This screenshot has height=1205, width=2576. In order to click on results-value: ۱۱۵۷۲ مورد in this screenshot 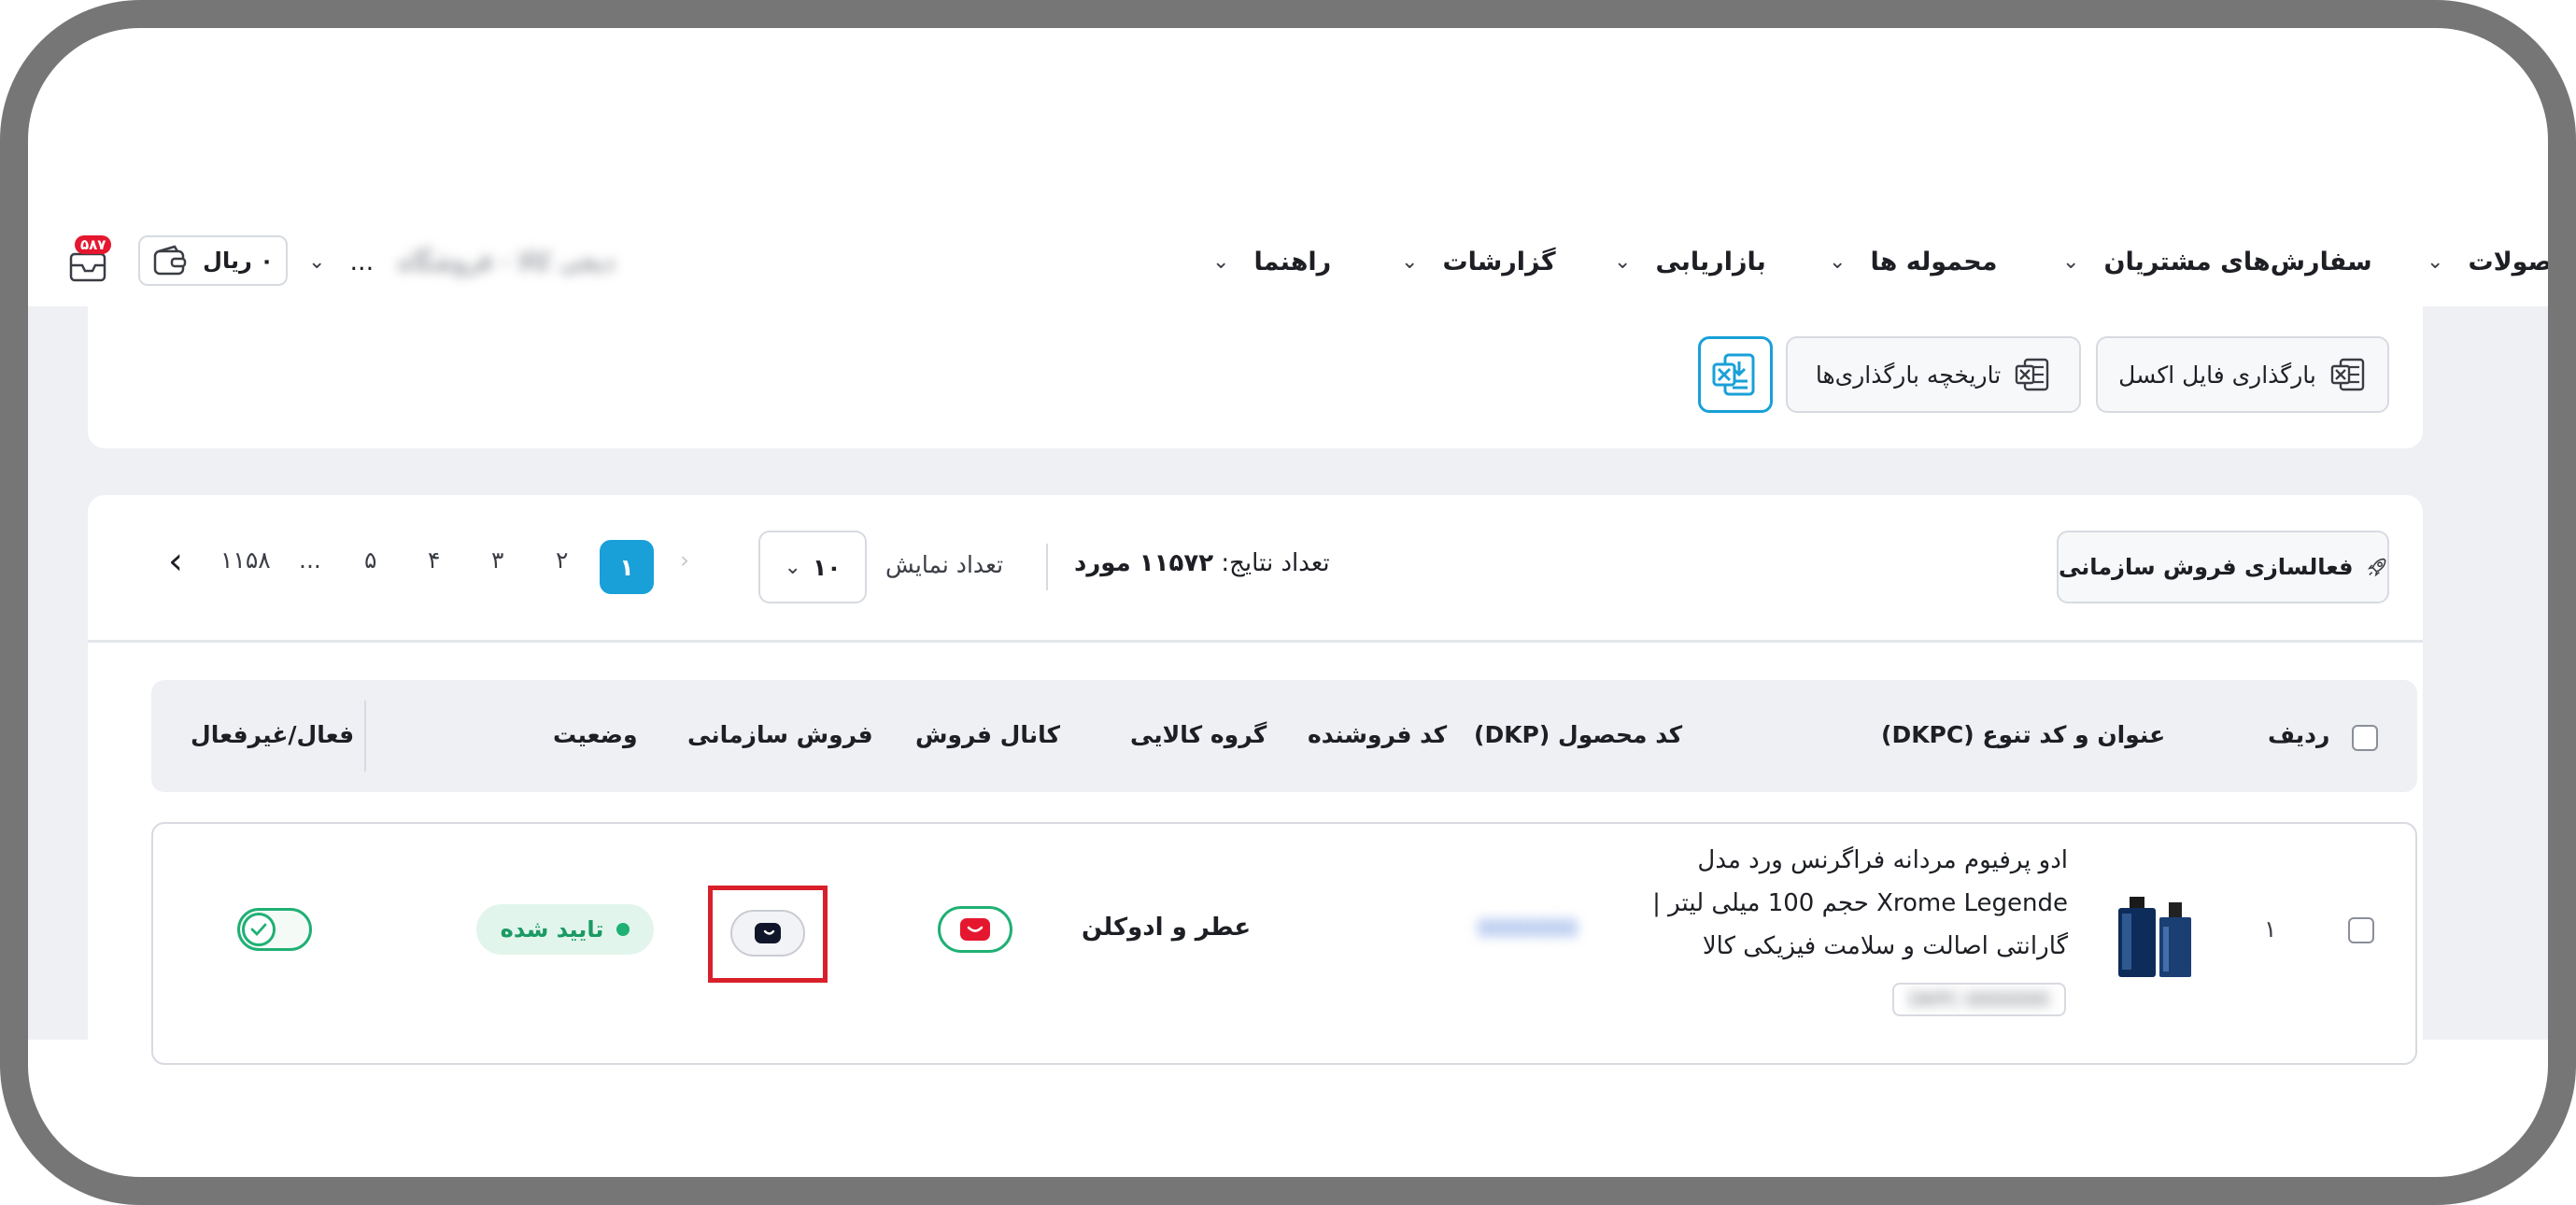, I will do `click(1144, 563)`.